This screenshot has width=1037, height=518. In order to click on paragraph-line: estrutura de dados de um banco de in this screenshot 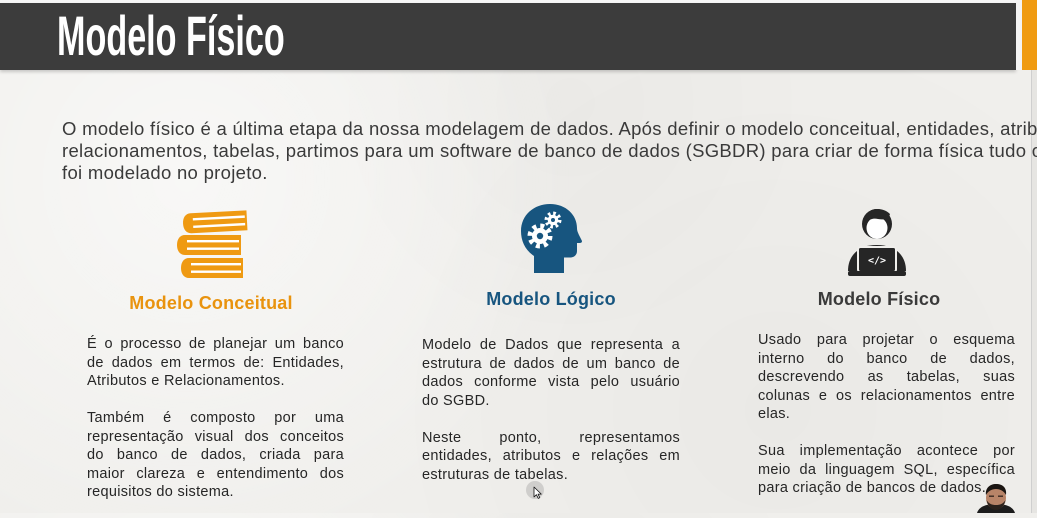, I will do `click(551, 363)`.